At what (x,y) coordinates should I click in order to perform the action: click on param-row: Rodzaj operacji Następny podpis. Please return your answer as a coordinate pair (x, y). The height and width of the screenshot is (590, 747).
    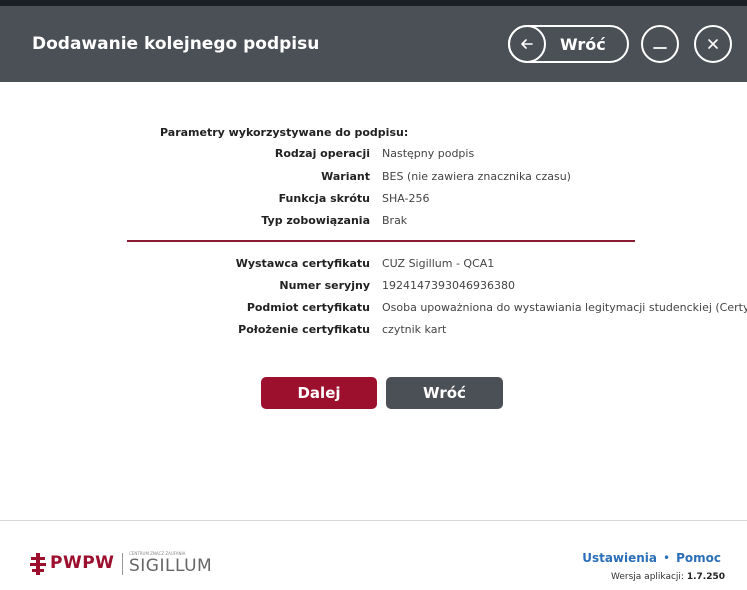
    Looking at the image, I should click on (373, 157).